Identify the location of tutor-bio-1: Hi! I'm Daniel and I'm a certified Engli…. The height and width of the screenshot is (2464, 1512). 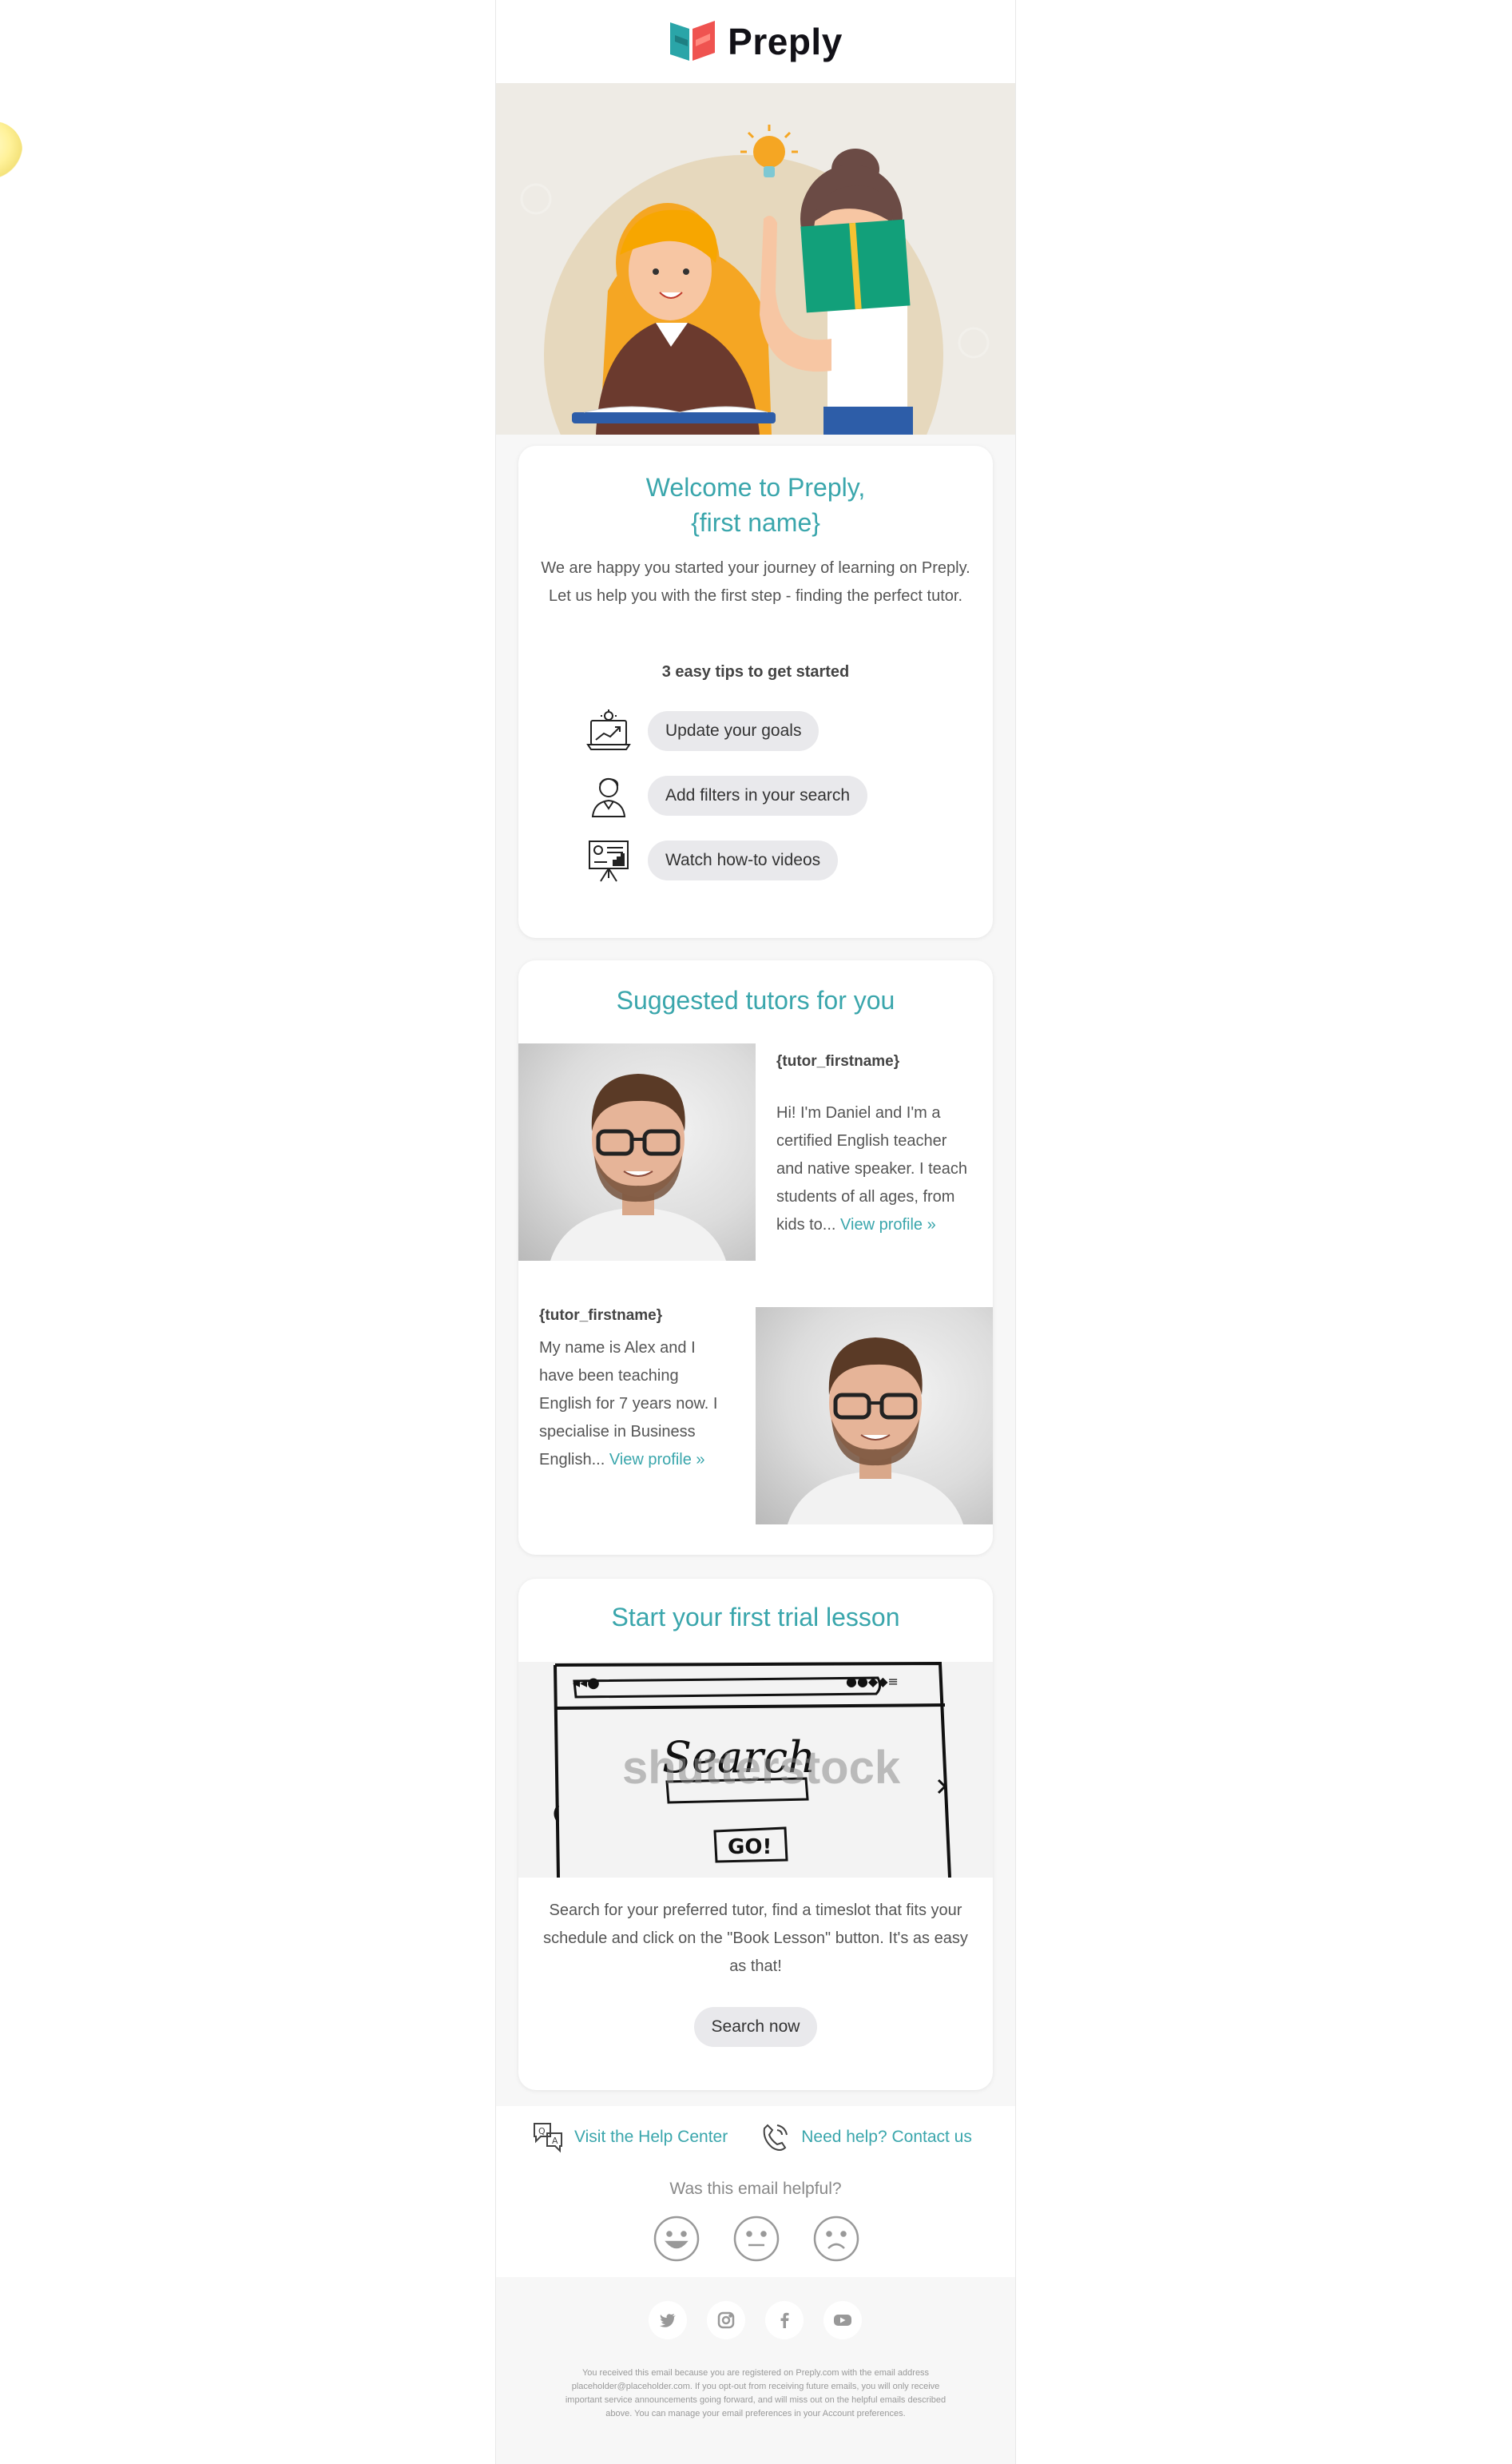
(880, 1169).